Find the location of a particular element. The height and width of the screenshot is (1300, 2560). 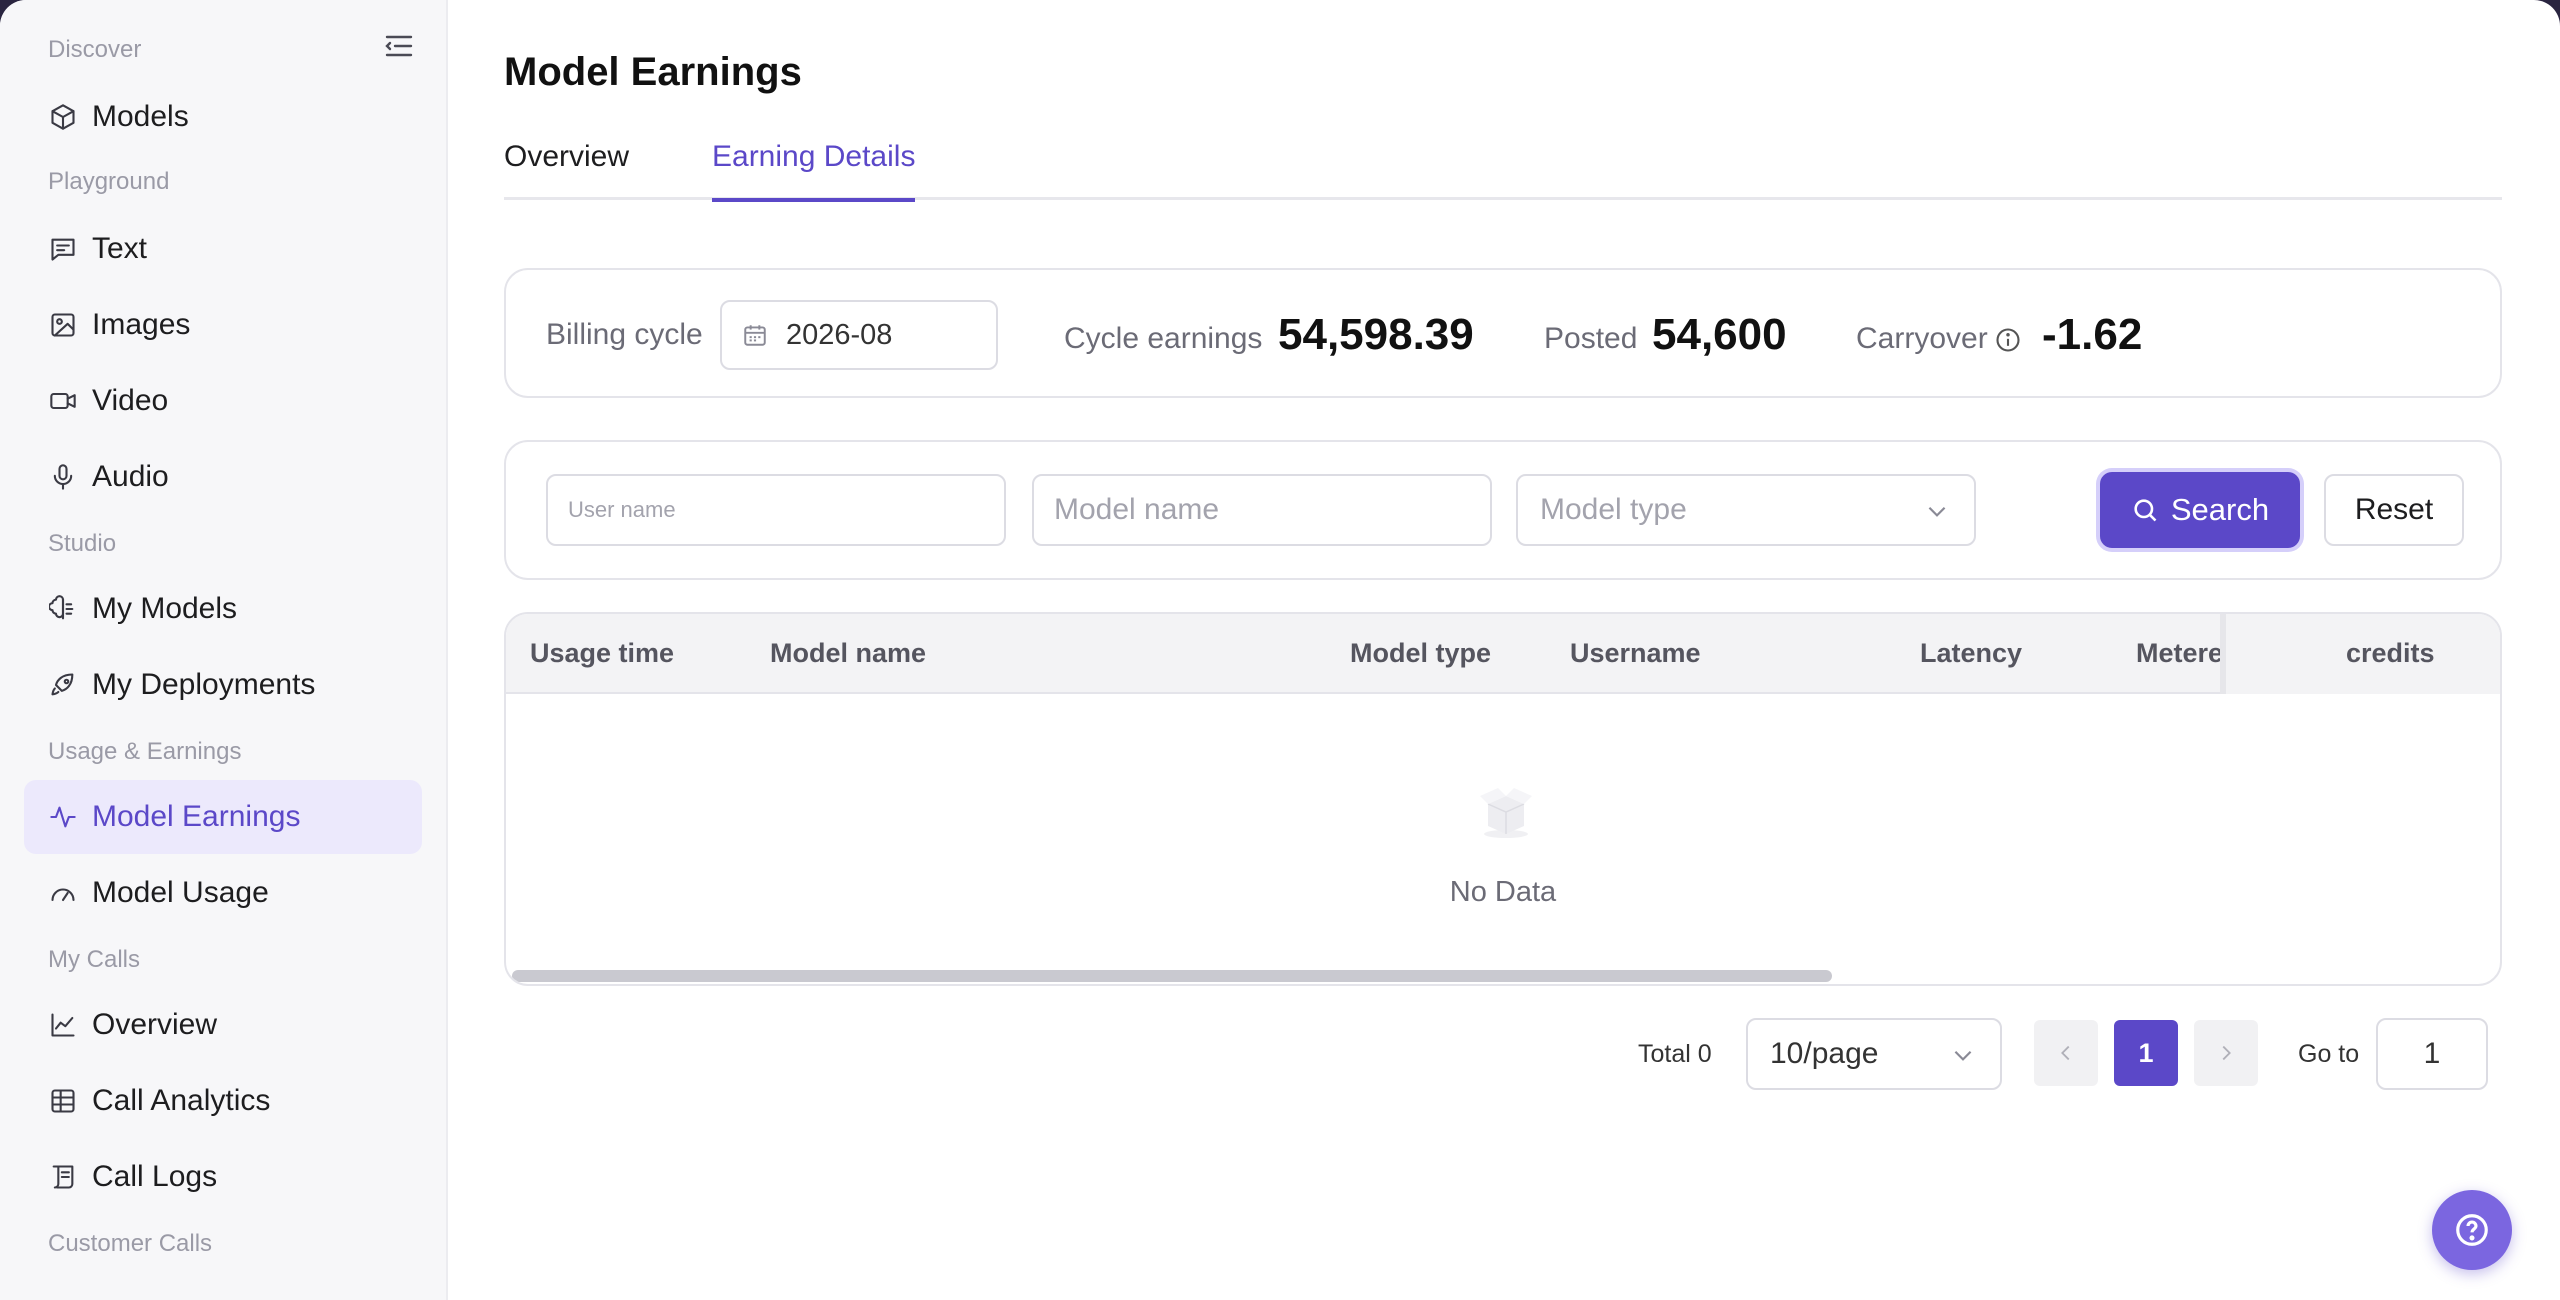

sidebar-item-label: Call Logs is located at coordinates (155, 1176).